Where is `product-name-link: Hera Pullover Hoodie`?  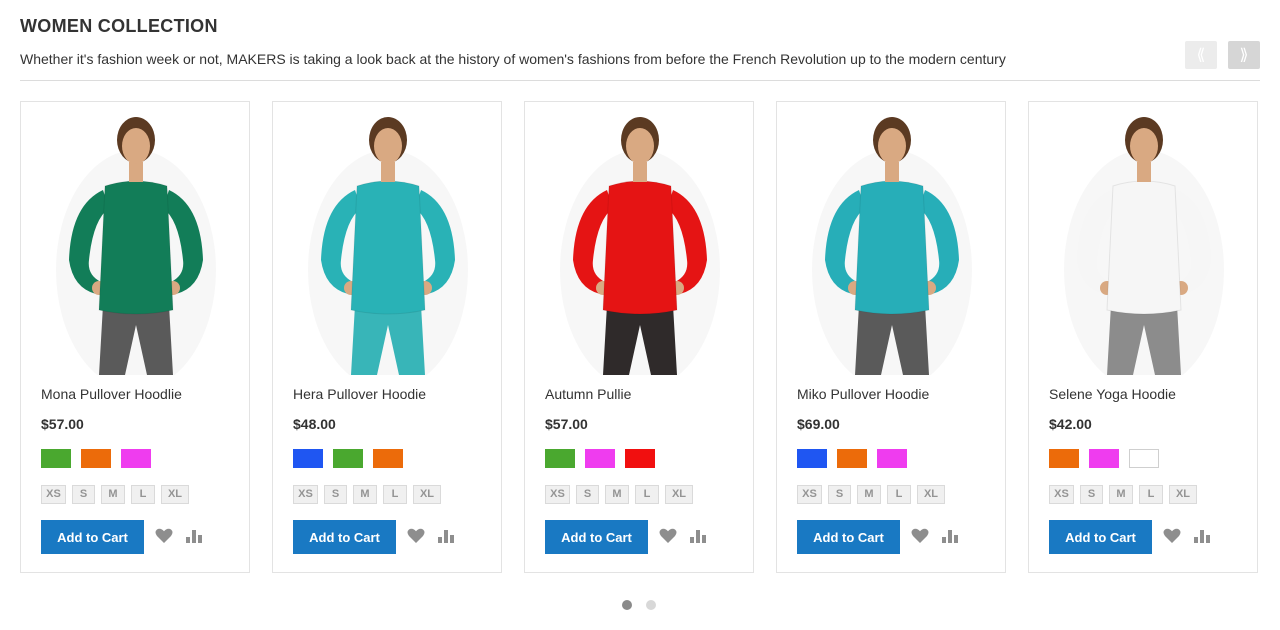
product-name-link: Hera Pullover Hoodie is located at coordinates (359, 394).